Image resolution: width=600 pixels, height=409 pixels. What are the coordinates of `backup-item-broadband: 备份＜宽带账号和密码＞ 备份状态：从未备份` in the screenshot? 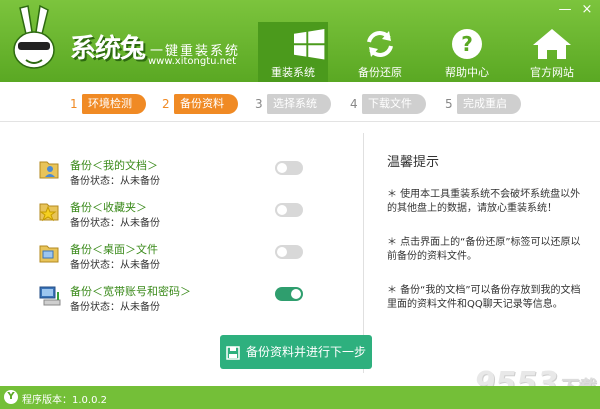 It's located at (188, 297).